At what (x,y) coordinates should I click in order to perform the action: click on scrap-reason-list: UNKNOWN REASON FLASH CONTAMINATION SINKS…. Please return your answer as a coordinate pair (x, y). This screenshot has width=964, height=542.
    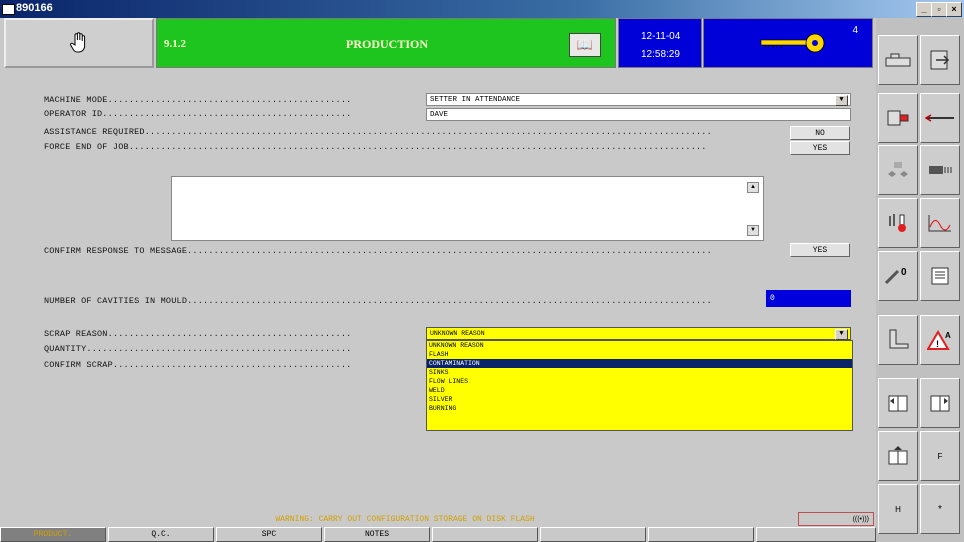
    Looking at the image, I should click on (639, 385).